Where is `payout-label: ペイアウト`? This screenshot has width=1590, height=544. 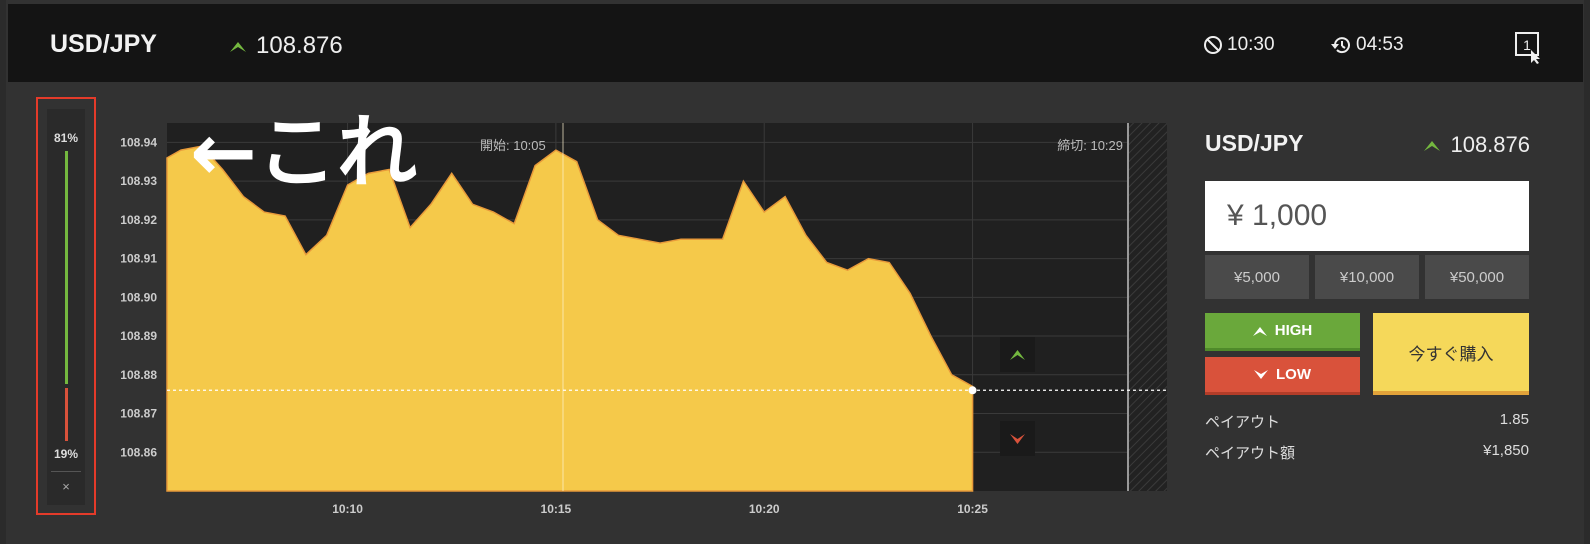 payout-label: ペイアウト is located at coordinates (1243, 422).